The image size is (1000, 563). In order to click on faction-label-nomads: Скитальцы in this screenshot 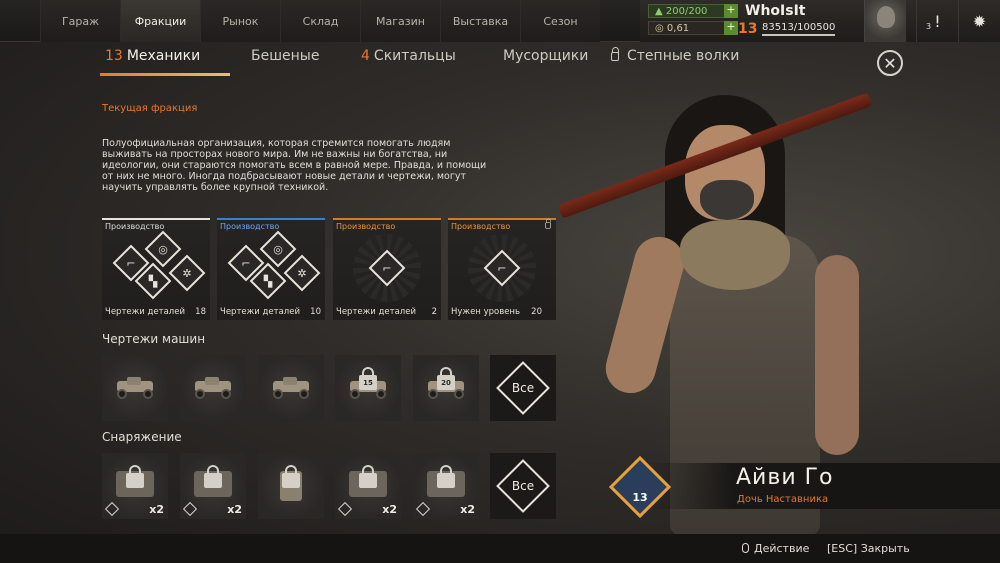, I will do `click(414, 56)`.